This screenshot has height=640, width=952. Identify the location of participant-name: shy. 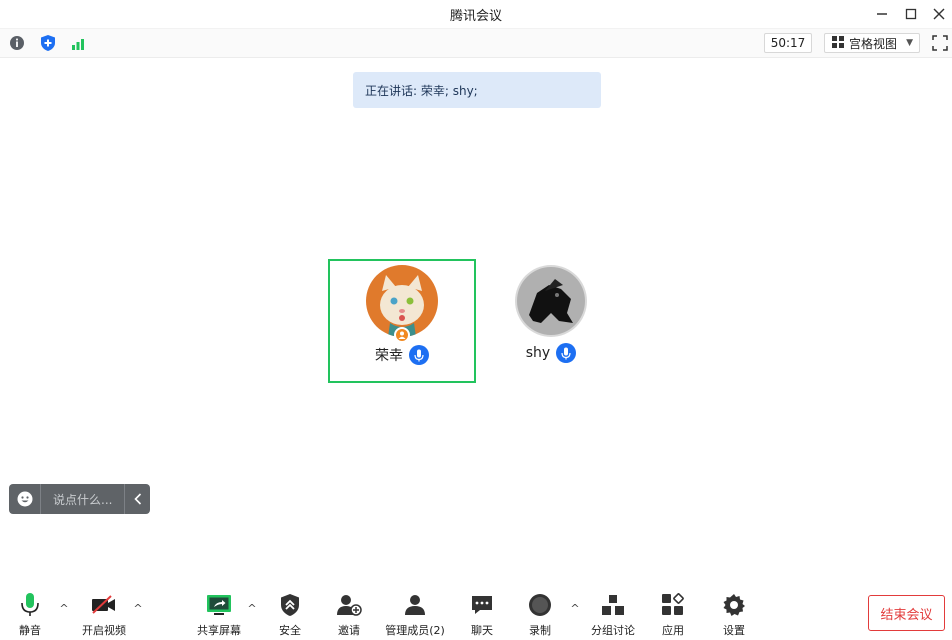
(538, 353).